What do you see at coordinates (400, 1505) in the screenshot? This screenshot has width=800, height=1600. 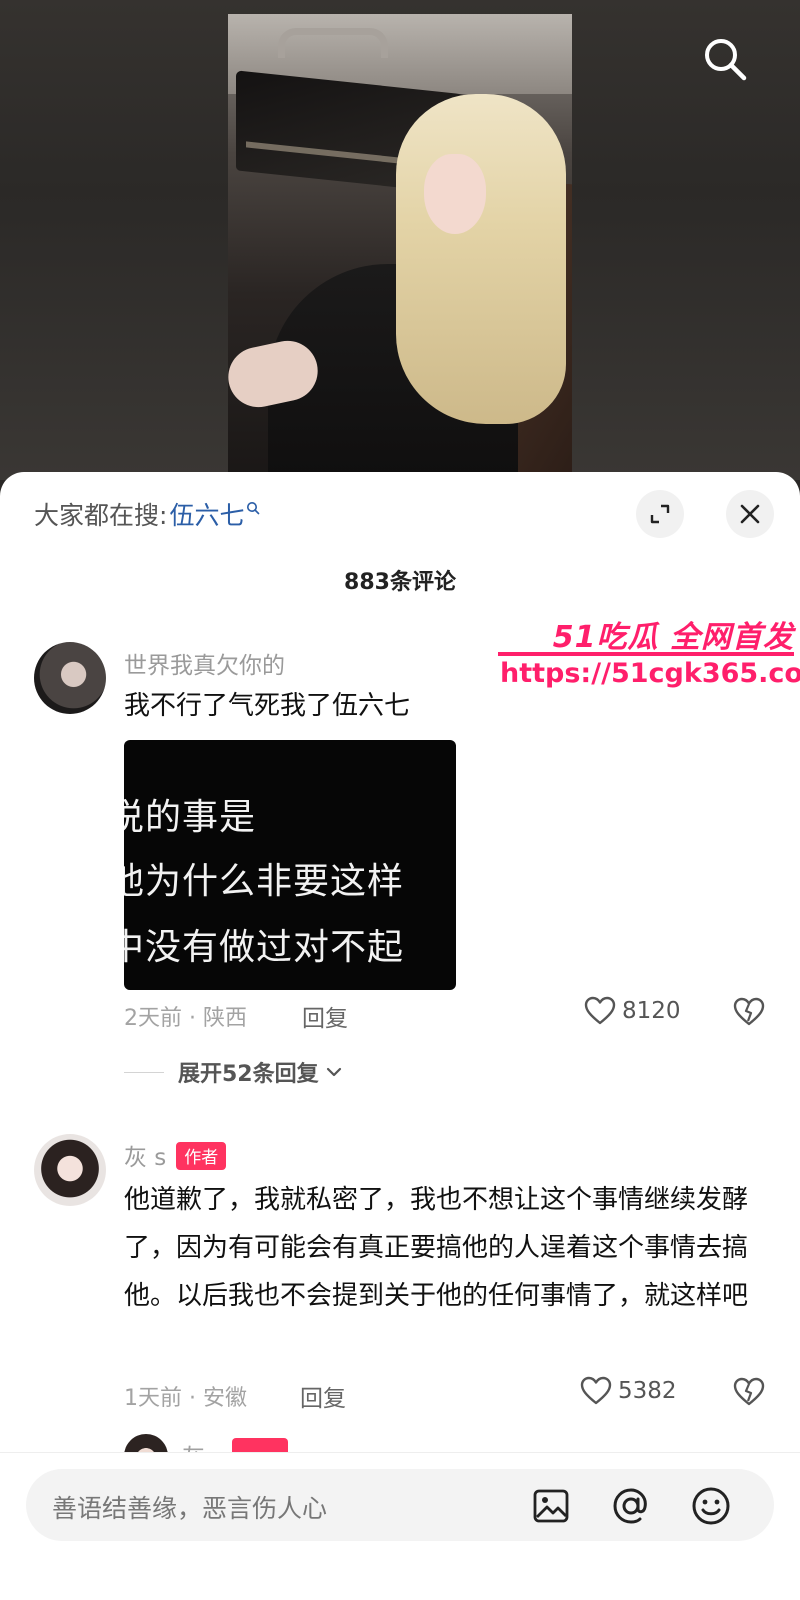 I see `comment-input: 善语结善缘，恶言伤人心` at bounding box center [400, 1505].